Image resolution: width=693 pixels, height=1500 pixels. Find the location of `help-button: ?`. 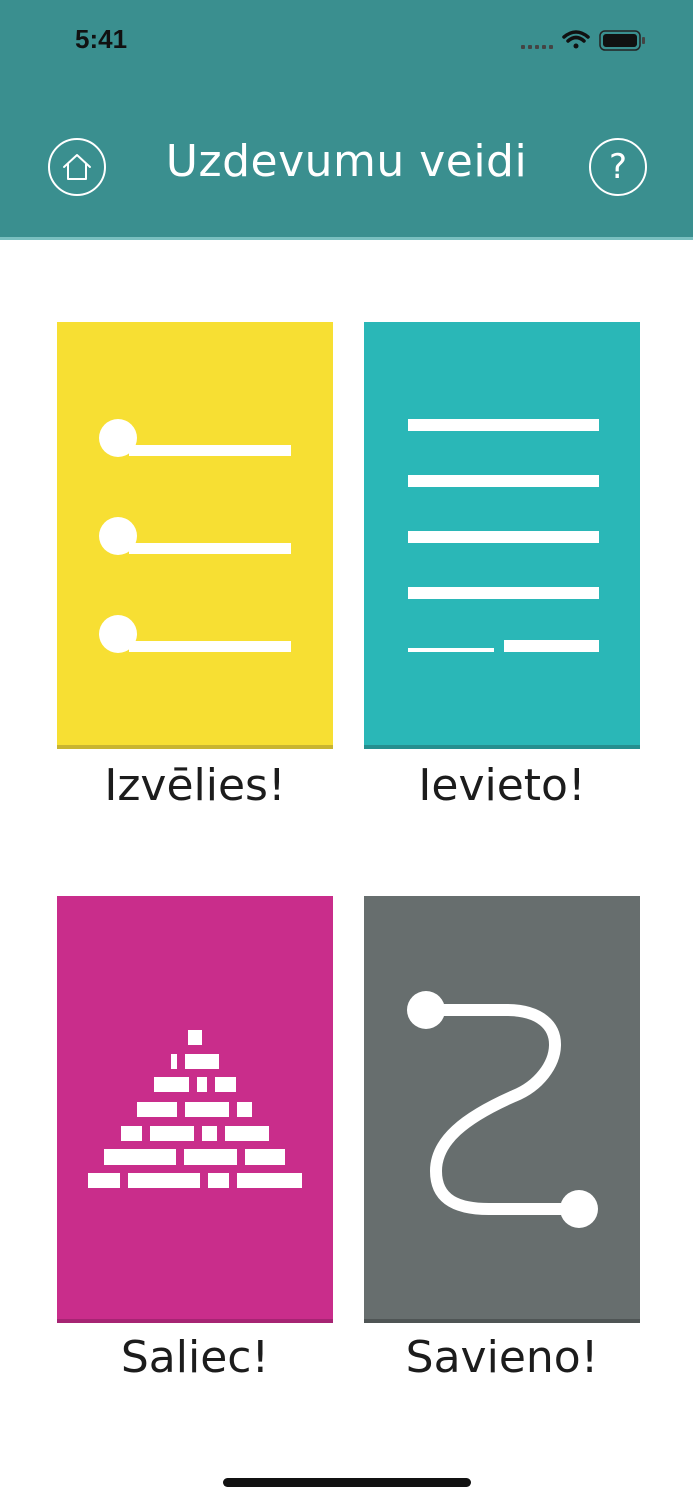

help-button: ? is located at coordinates (618, 167).